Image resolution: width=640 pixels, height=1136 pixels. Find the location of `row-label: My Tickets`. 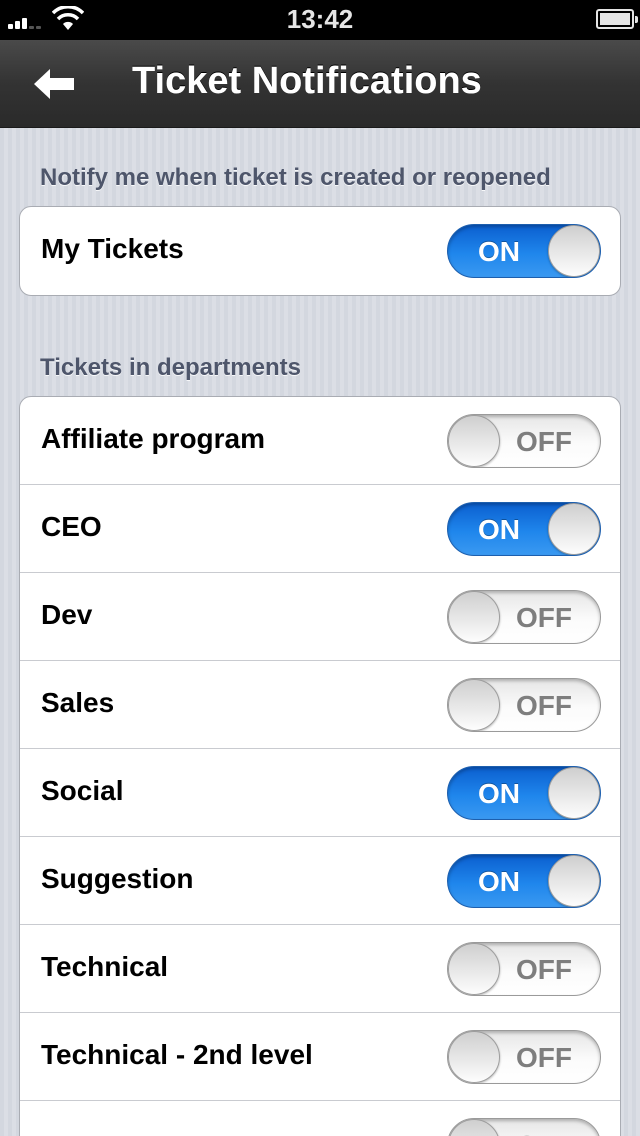

row-label: My Tickets is located at coordinates (112, 248).